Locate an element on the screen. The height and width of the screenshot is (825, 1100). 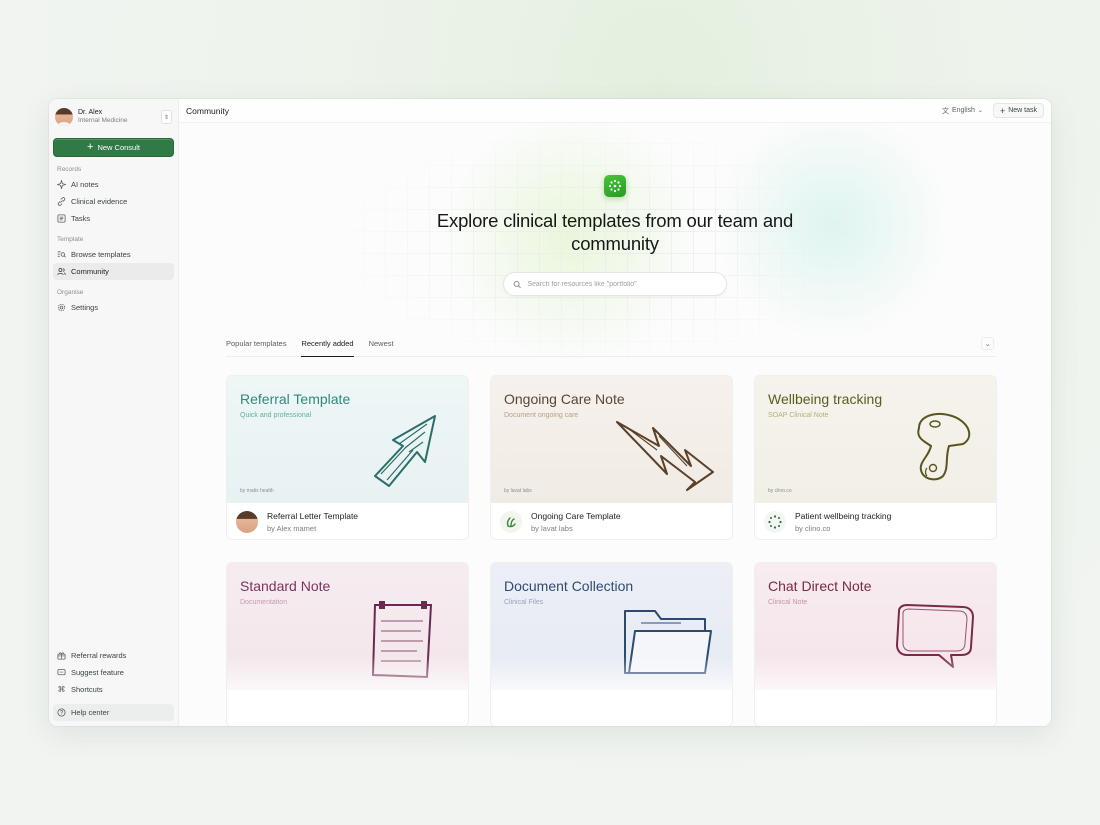
link-icon is located at coordinates (61, 201).